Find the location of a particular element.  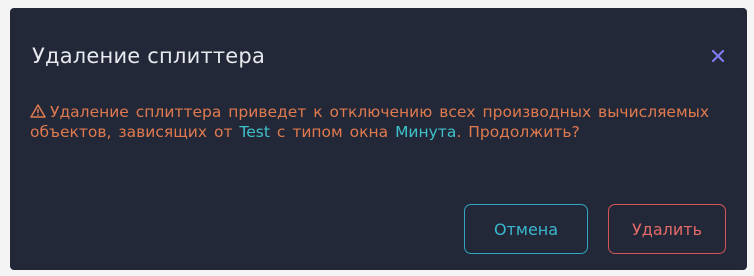

delete-button: Удалить is located at coordinates (667, 229).